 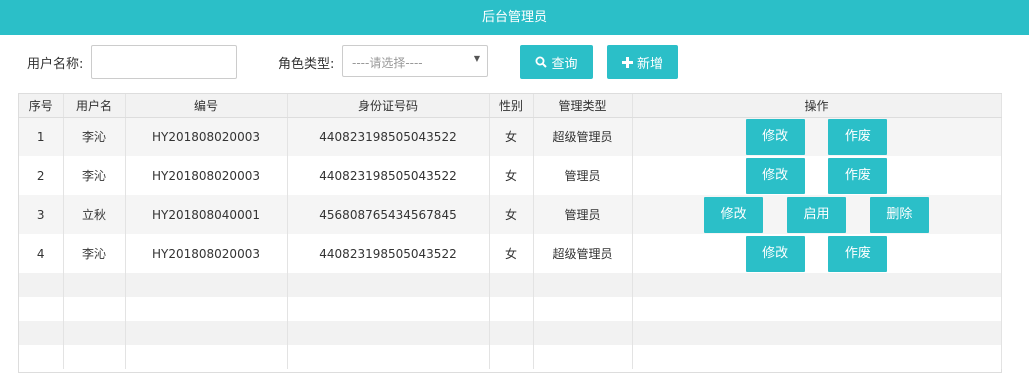 What do you see at coordinates (387, 63) in the screenshot?
I see `role-select-value: ----请选择----` at bounding box center [387, 63].